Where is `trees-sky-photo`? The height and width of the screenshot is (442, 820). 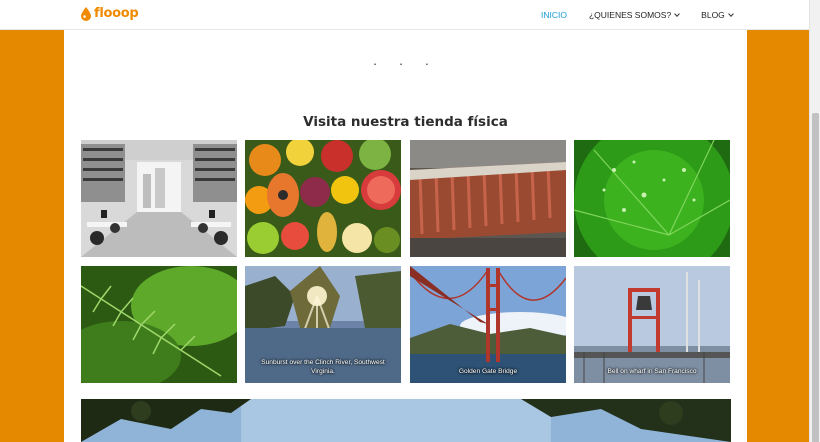 trees-sky-photo is located at coordinates (406, 420).